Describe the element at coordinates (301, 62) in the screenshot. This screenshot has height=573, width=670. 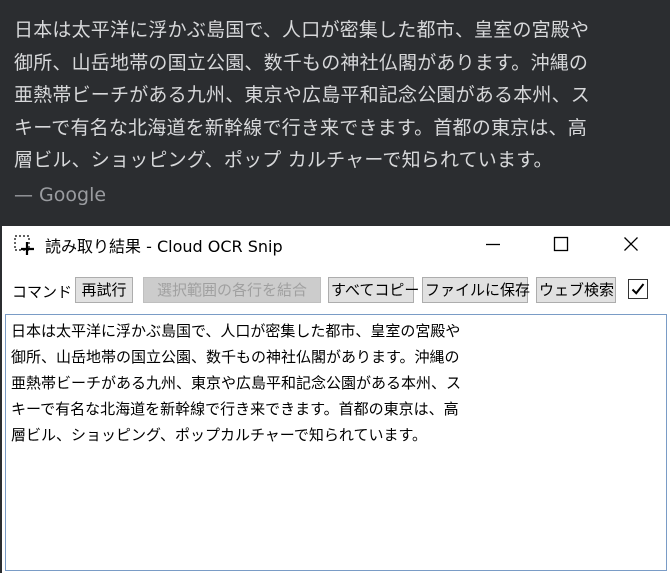
I see `background-line: 御所、山岳地帯の国立公園、数千もの神社仏閣があります。沖縄の` at that location.